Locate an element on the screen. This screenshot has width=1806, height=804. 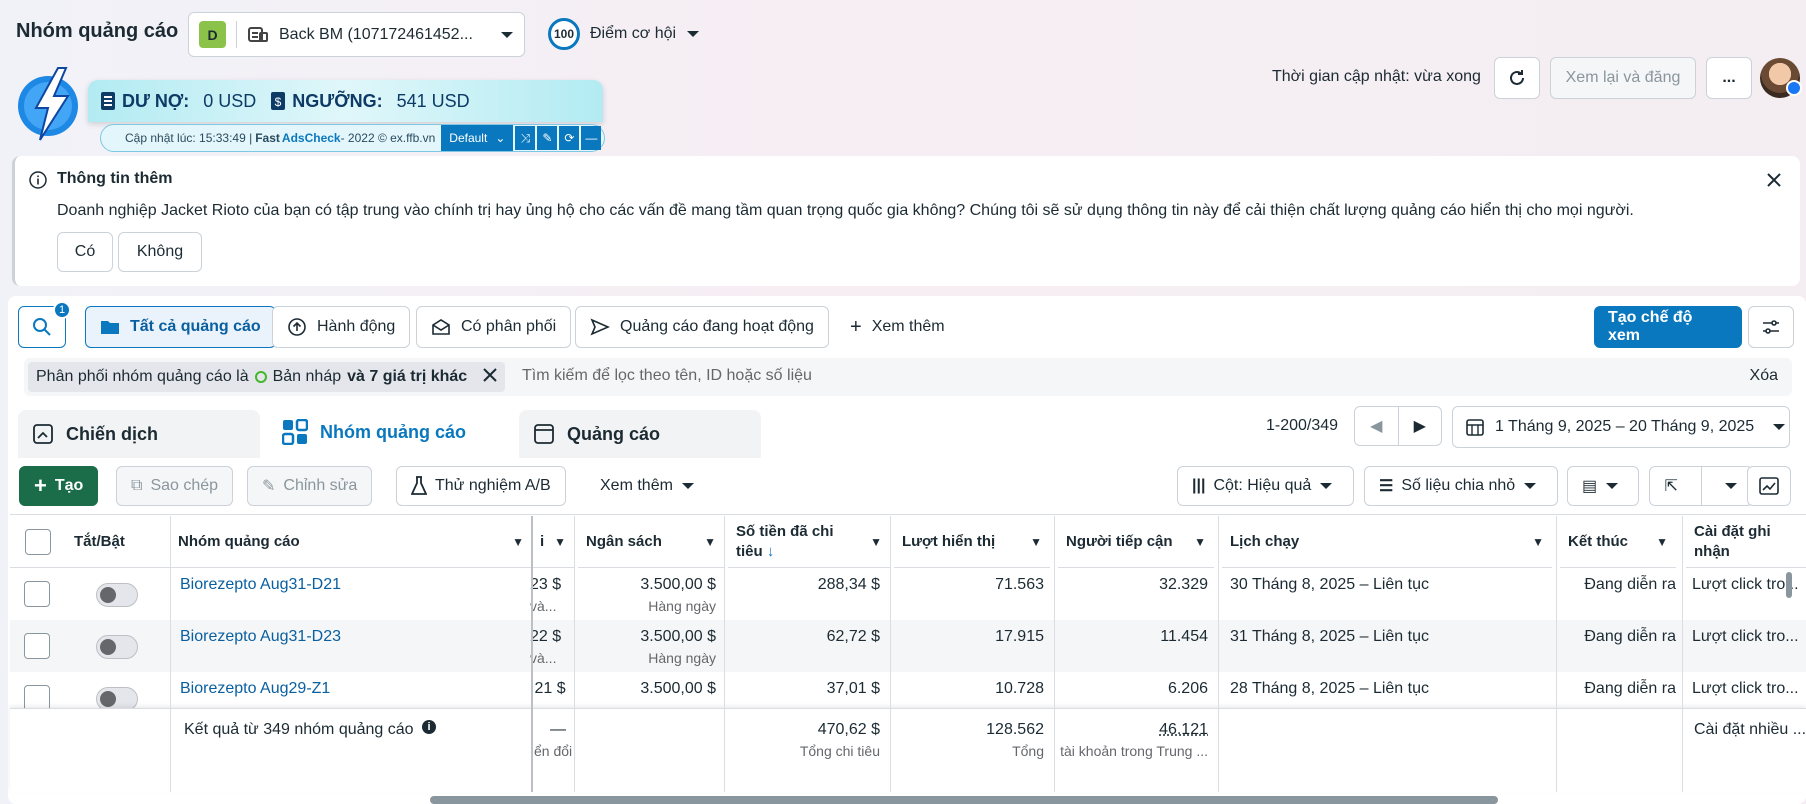
view-settings-button is located at coordinates (1771, 327).